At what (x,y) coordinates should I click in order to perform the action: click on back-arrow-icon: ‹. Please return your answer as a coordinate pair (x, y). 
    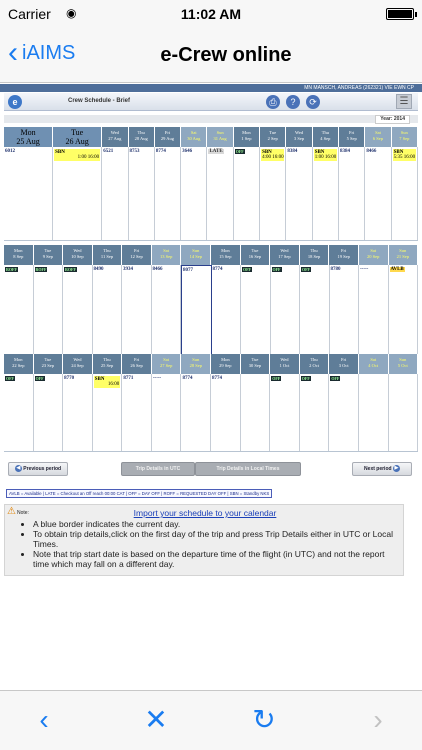
    Looking at the image, I should click on (44, 721).